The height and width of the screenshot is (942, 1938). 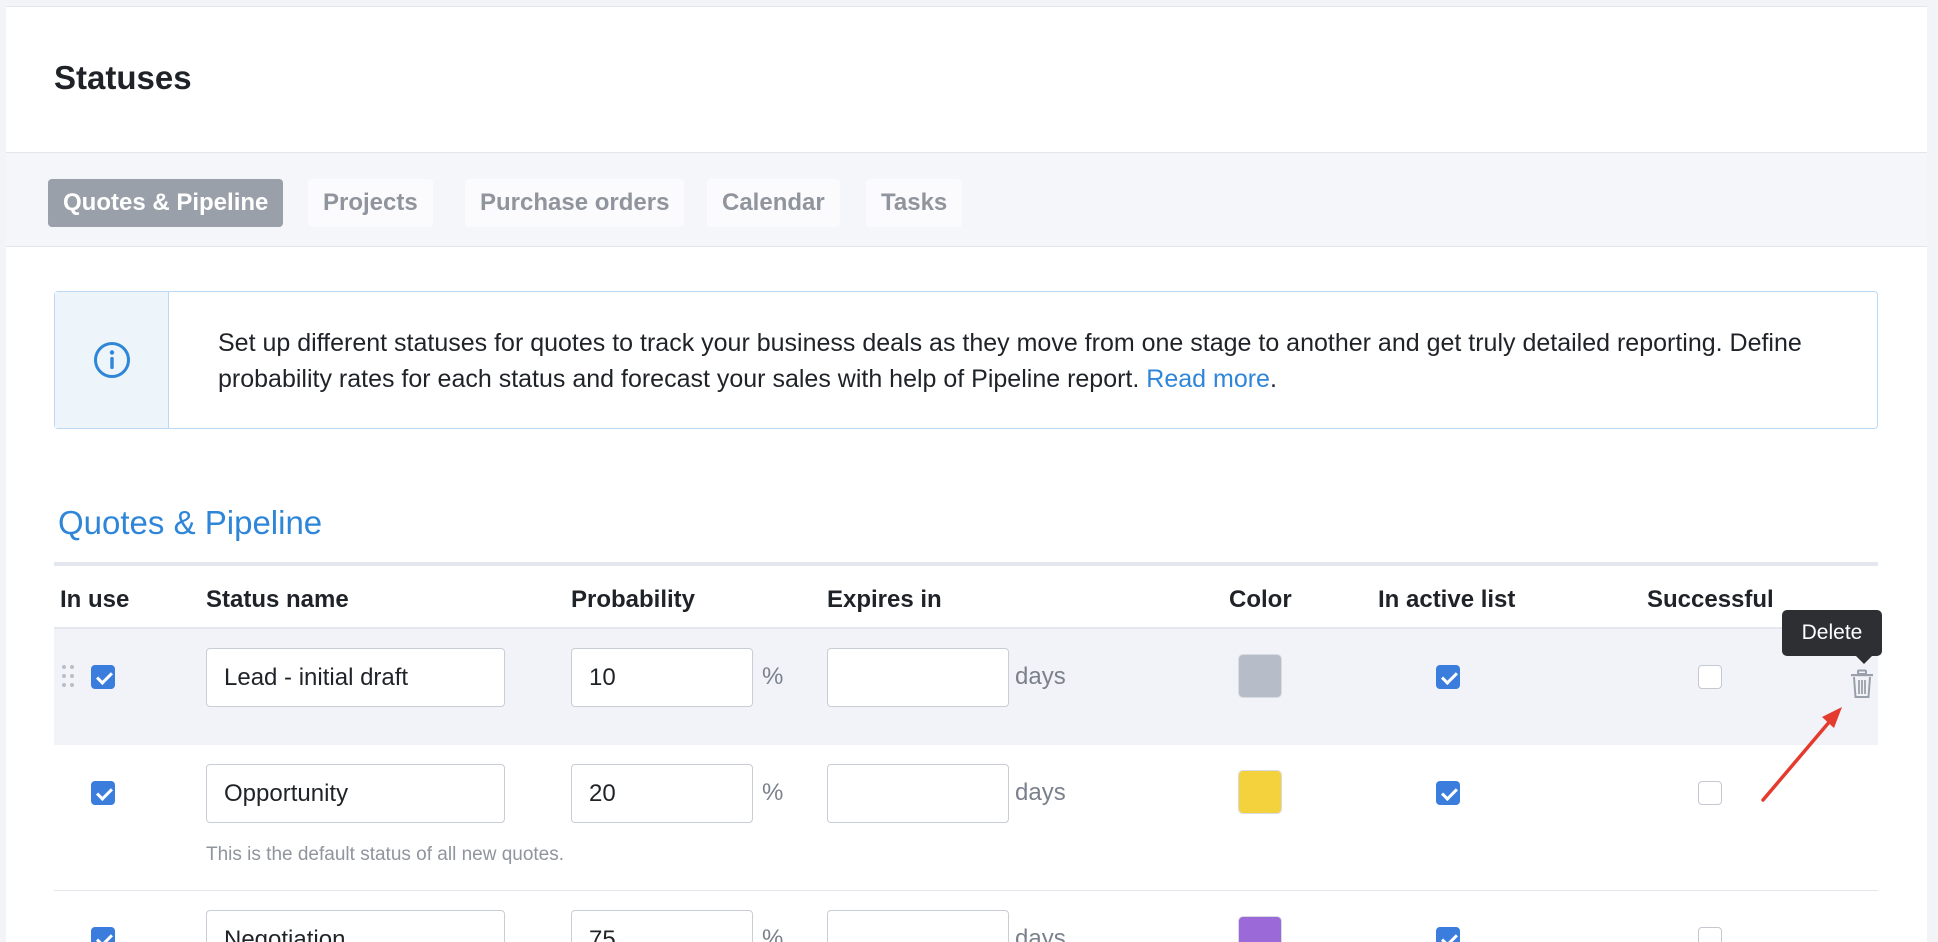 I want to click on col-header-status-name: Status name, so click(x=277, y=599).